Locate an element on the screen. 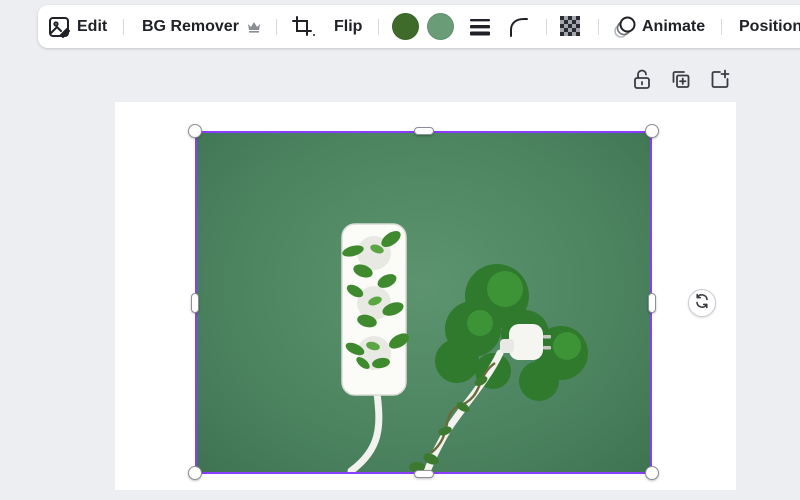  duplicate-page-button is located at coordinates (681, 81).